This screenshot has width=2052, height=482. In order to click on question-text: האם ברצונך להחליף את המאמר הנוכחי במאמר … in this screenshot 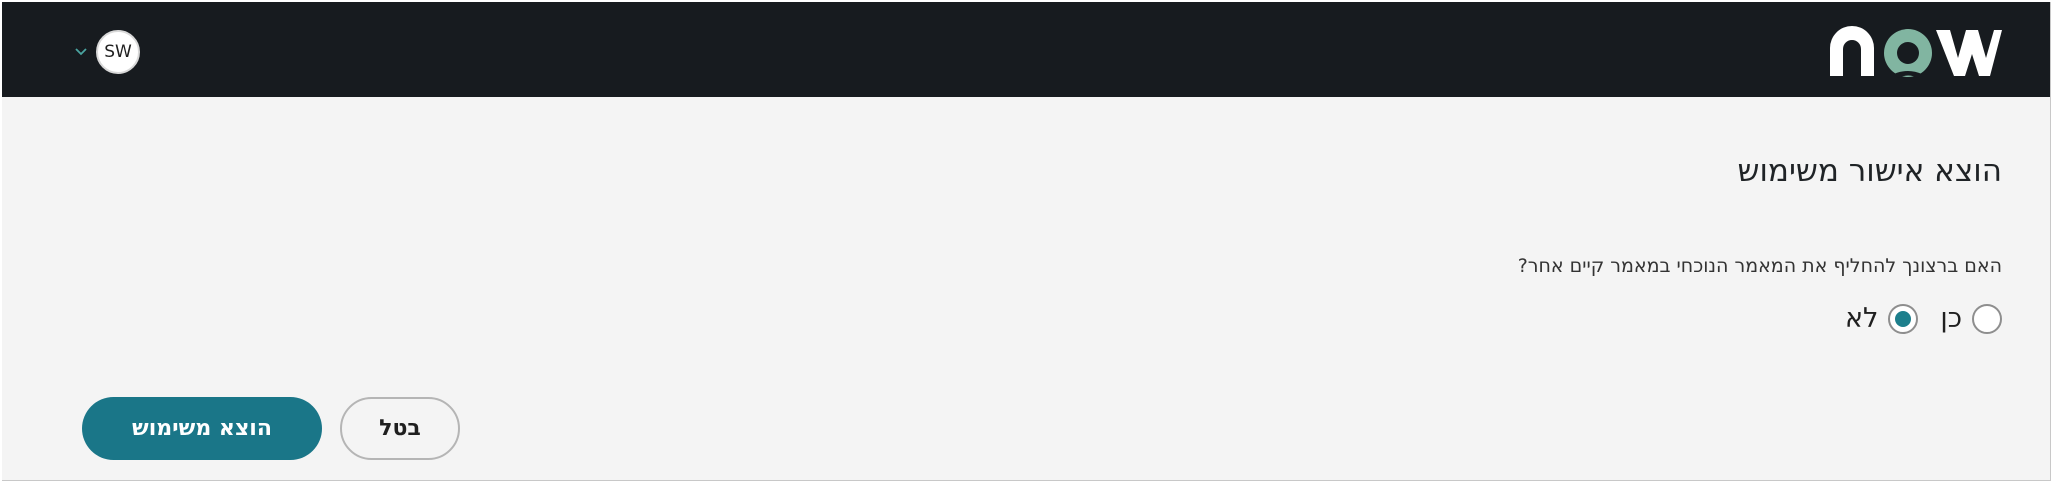, I will do `click(1759, 266)`.